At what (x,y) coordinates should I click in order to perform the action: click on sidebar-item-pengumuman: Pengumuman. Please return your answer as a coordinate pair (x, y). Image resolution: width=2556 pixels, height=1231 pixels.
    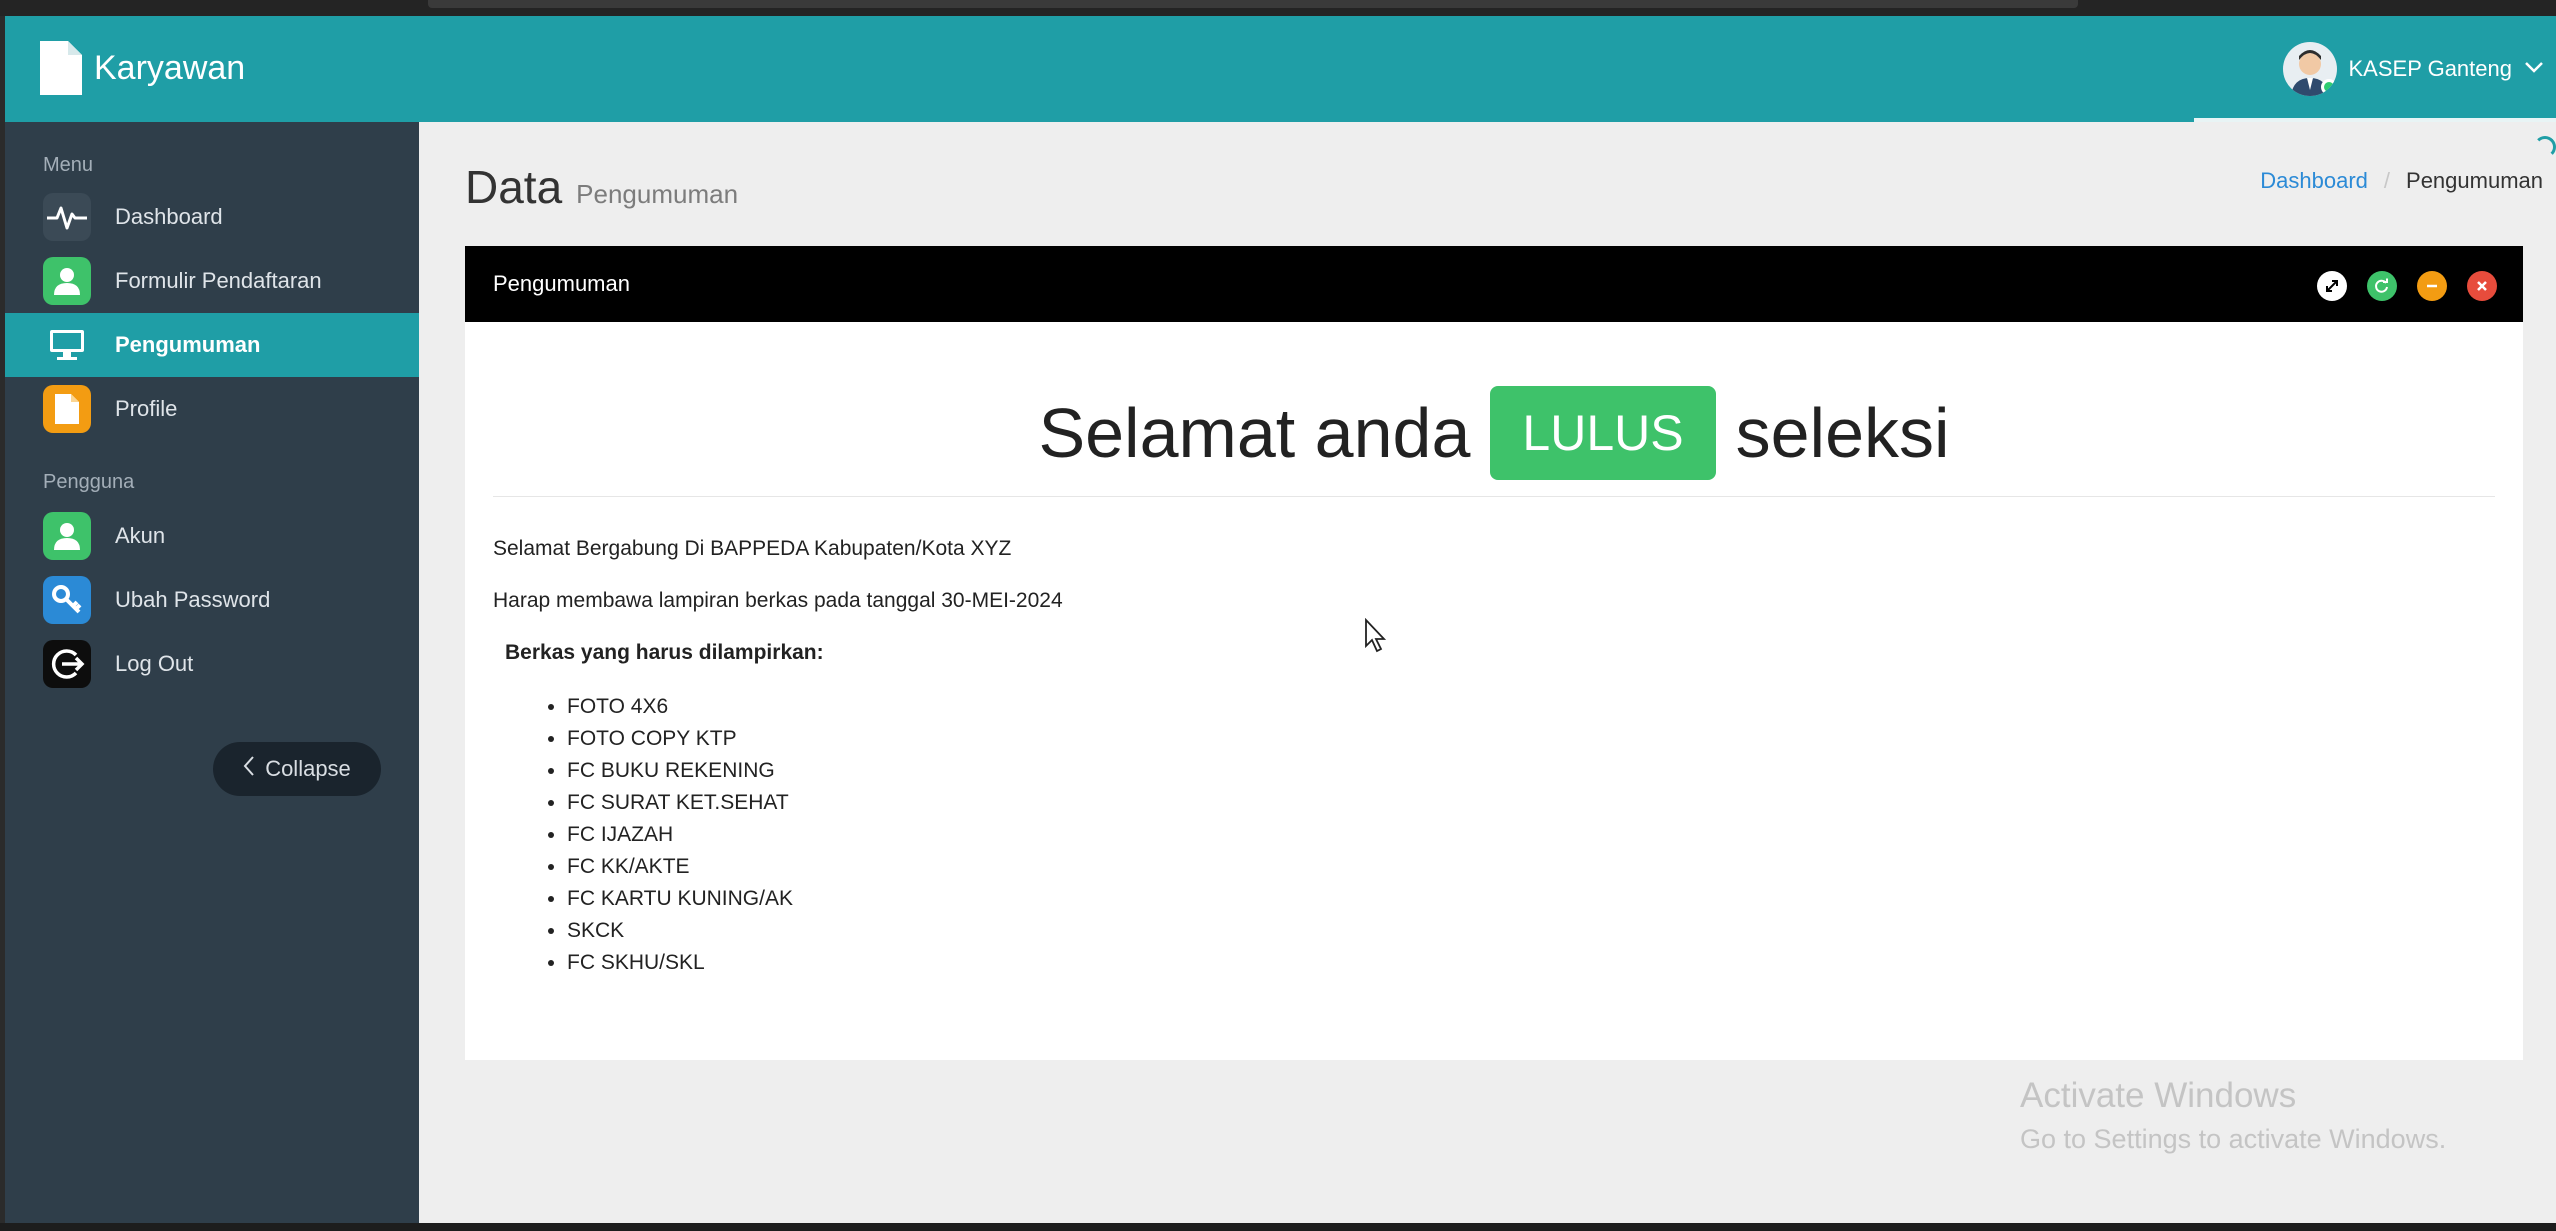
    Looking at the image, I should click on (212, 345).